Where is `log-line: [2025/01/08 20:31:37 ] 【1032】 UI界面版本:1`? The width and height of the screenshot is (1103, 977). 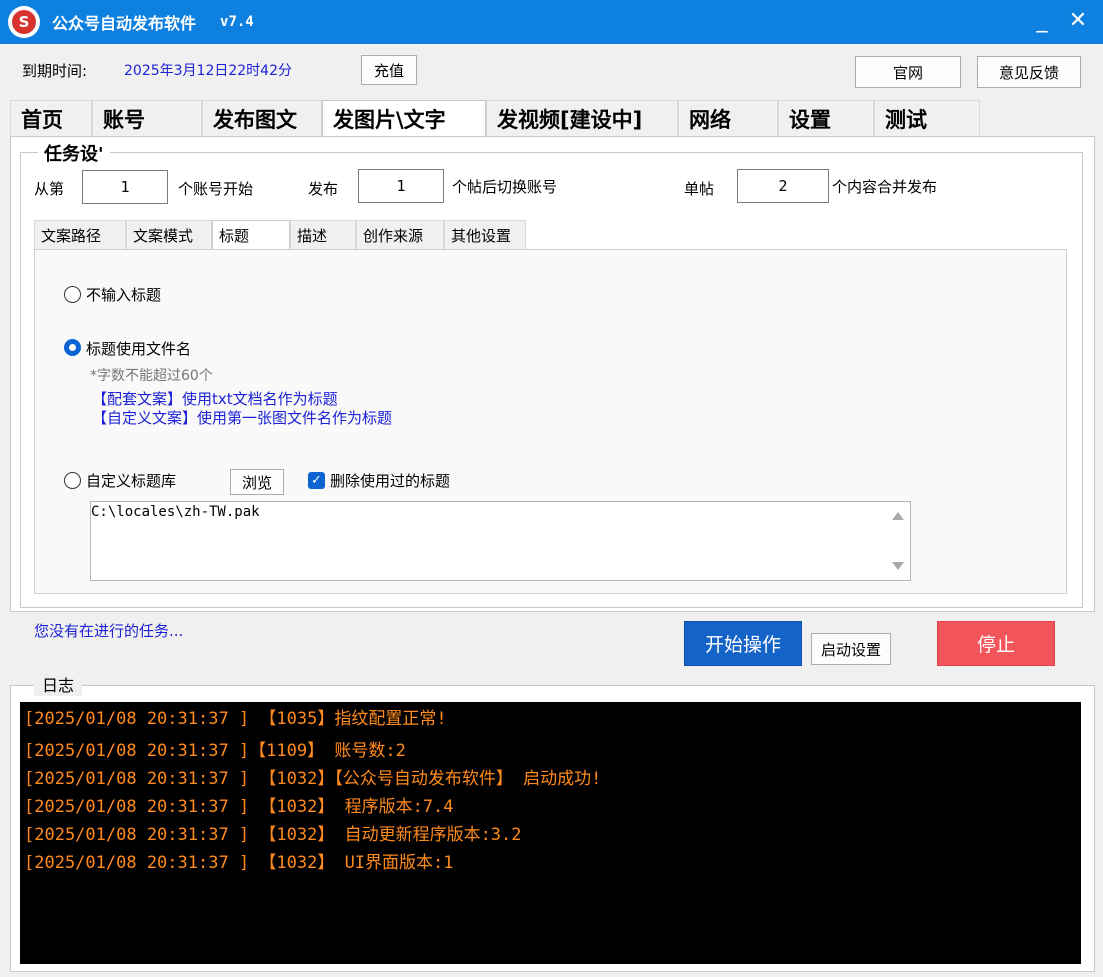 log-line: [2025/01/08 20:31:37 ] 【1032】 UI界面版本:1 is located at coordinates (239, 863).